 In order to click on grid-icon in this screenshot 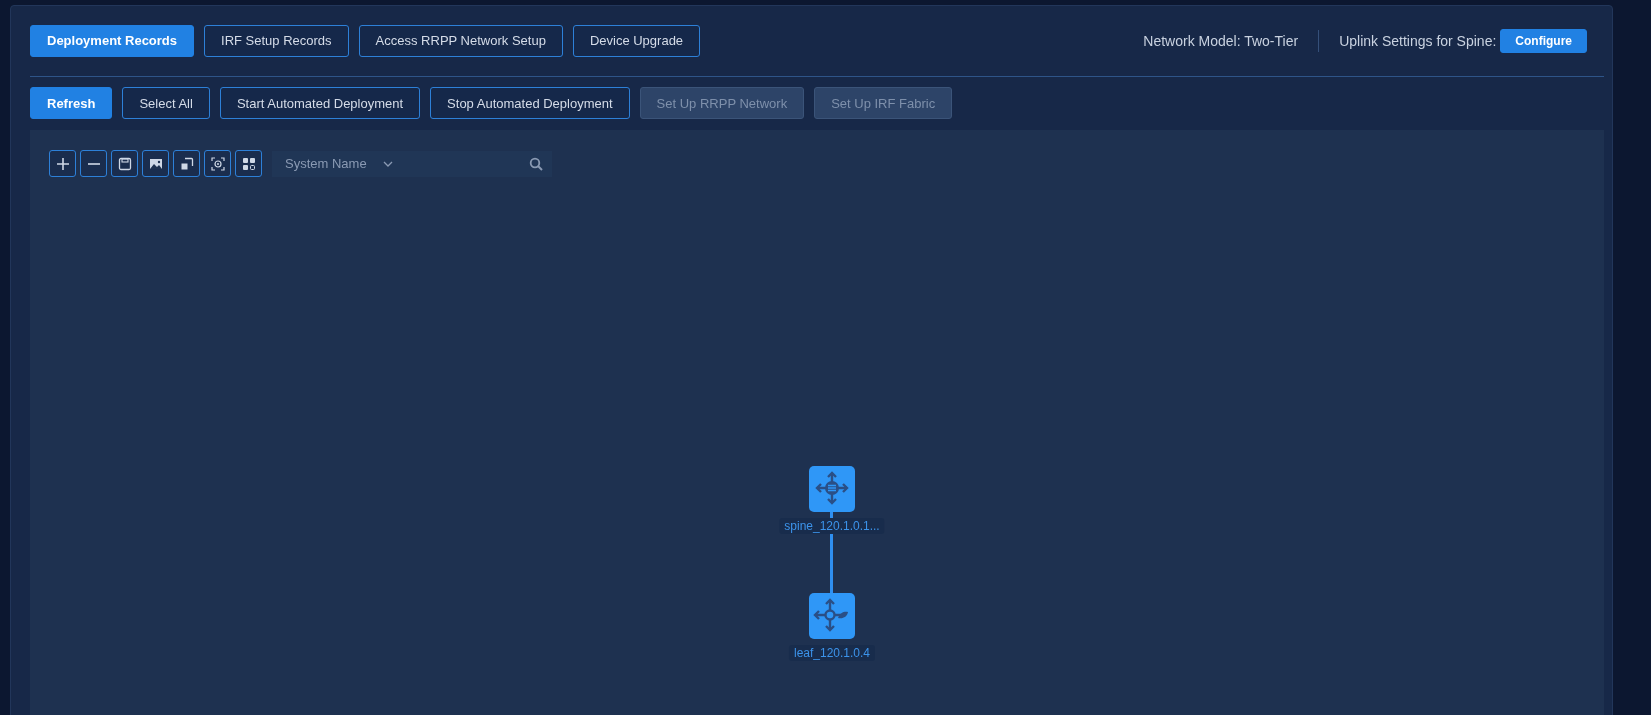, I will do `click(248, 163)`.